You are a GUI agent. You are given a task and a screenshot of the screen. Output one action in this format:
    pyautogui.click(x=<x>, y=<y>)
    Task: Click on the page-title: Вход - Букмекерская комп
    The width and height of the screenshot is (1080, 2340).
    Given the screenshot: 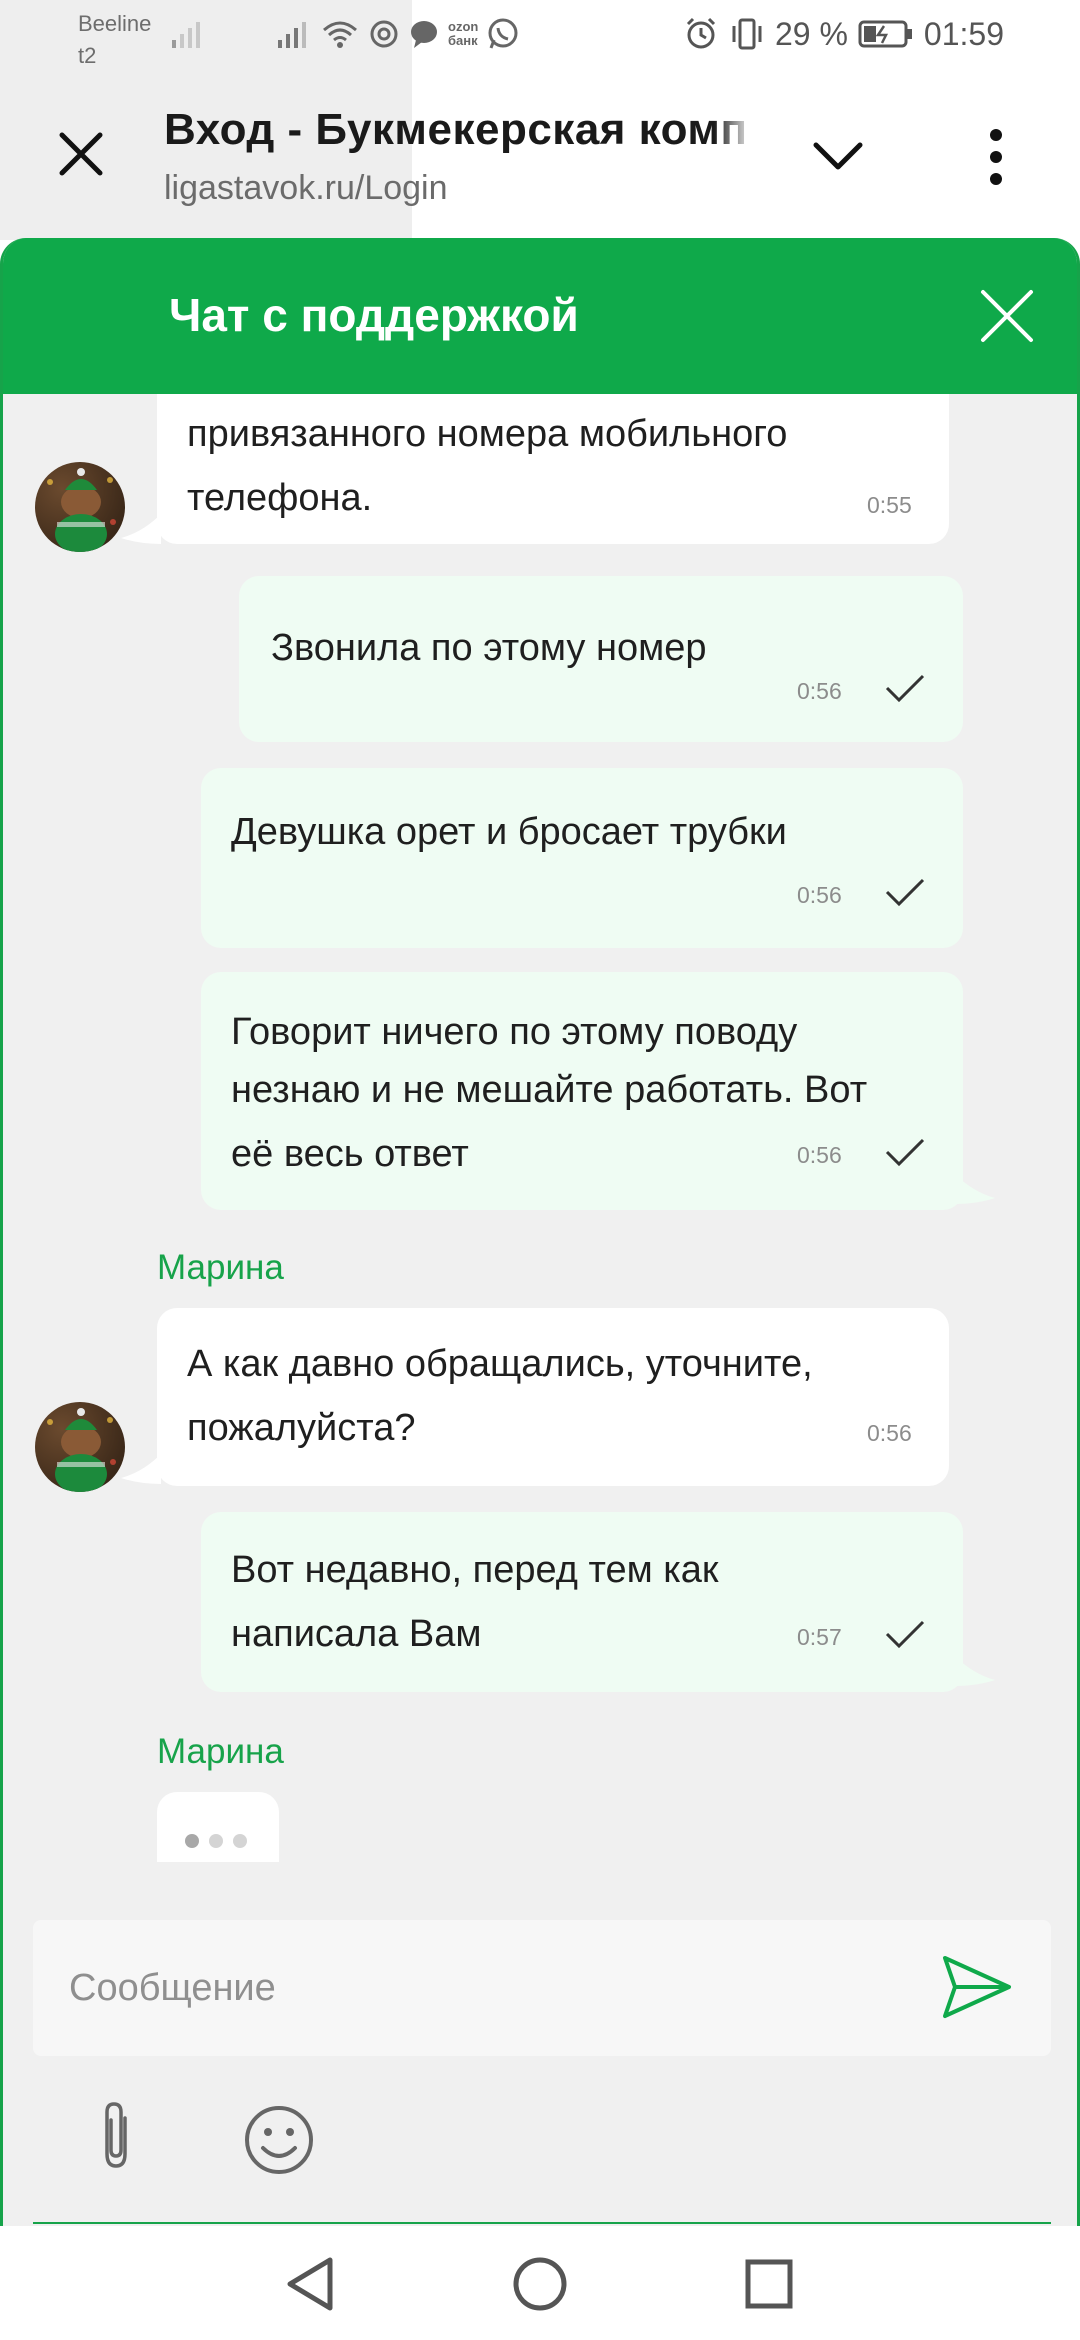 What is the action you would take?
    pyautogui.click(x=459, y=130)
    